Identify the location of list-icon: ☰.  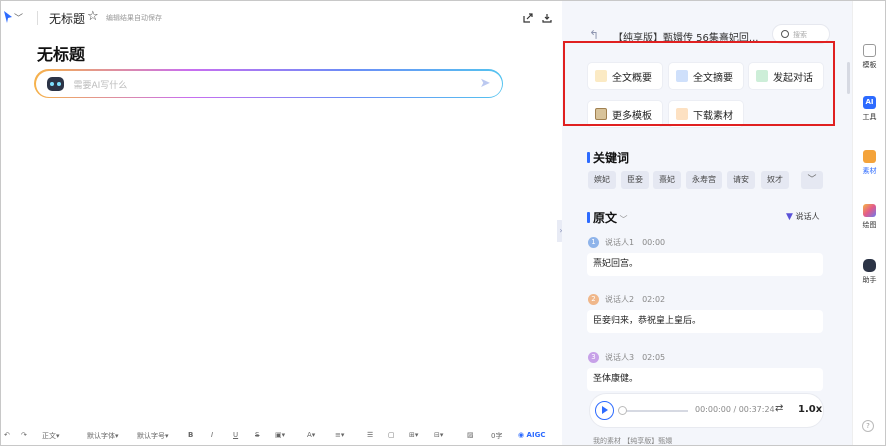
(370, 435).